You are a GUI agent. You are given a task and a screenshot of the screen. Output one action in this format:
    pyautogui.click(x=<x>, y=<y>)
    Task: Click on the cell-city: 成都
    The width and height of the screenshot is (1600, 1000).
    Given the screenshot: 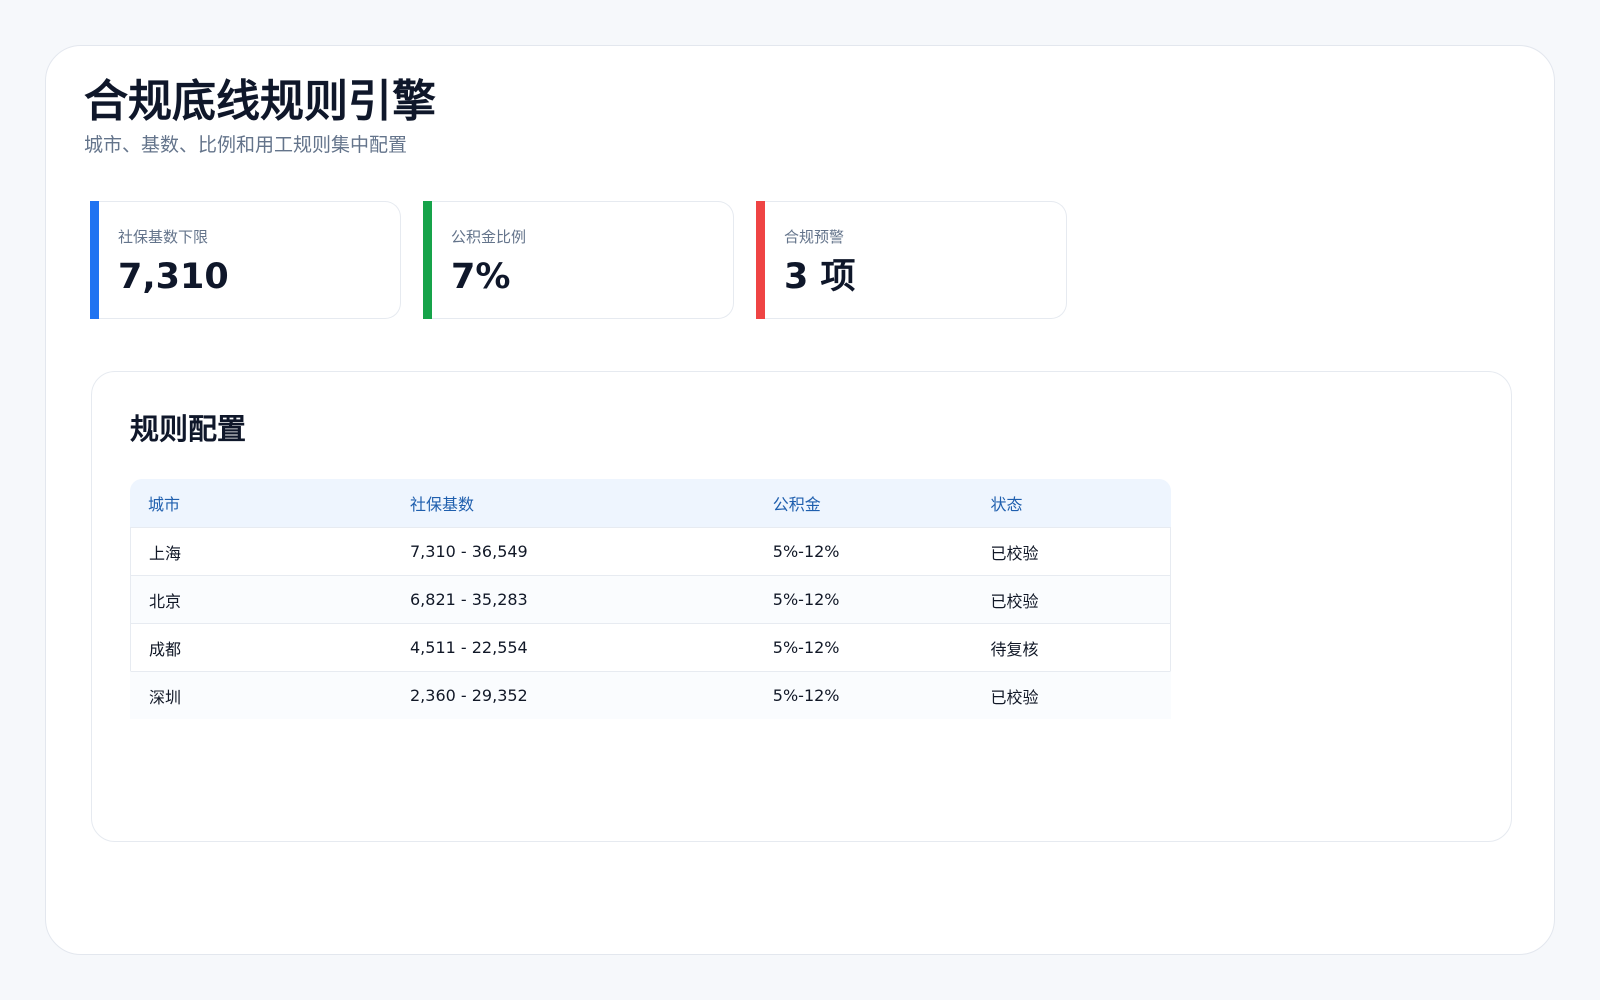 What is the action you would take?
    pyautogui.click(x=261, y=647)
    